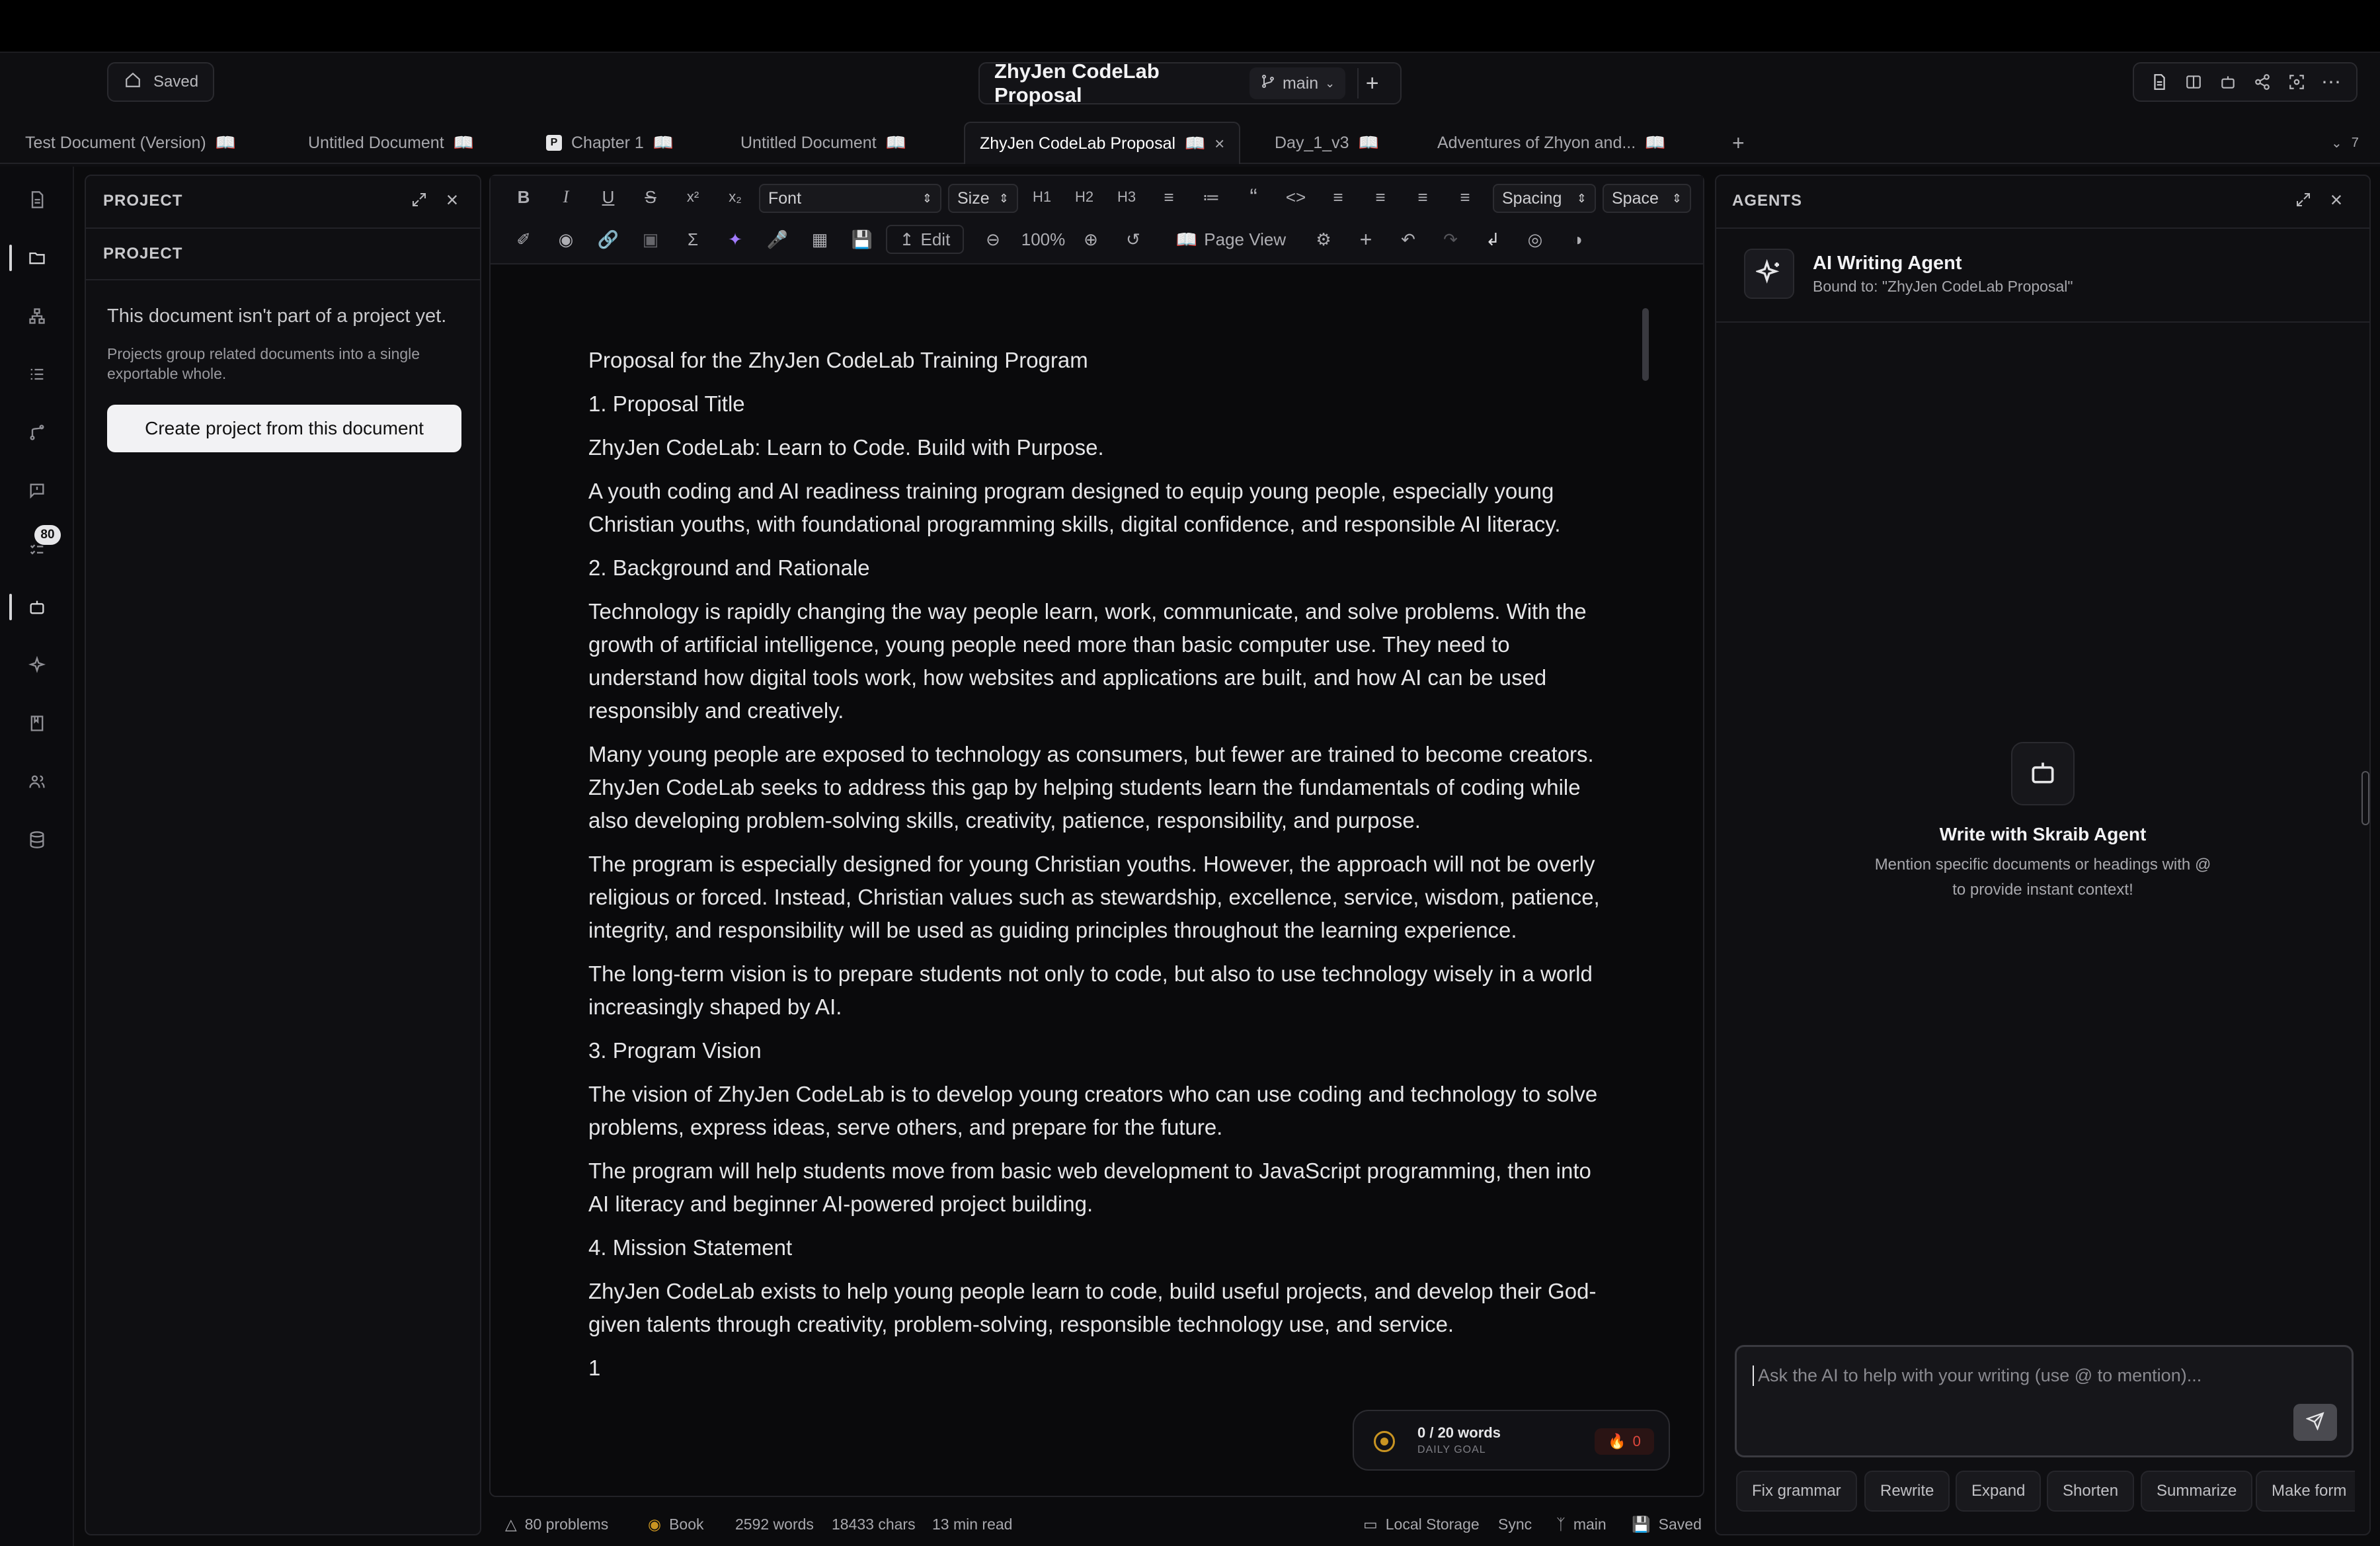 This screenshot has height=1546, width=2380. I want to click on tab-untitled-document-2: Untitled Document 📖, so click(823, 143).